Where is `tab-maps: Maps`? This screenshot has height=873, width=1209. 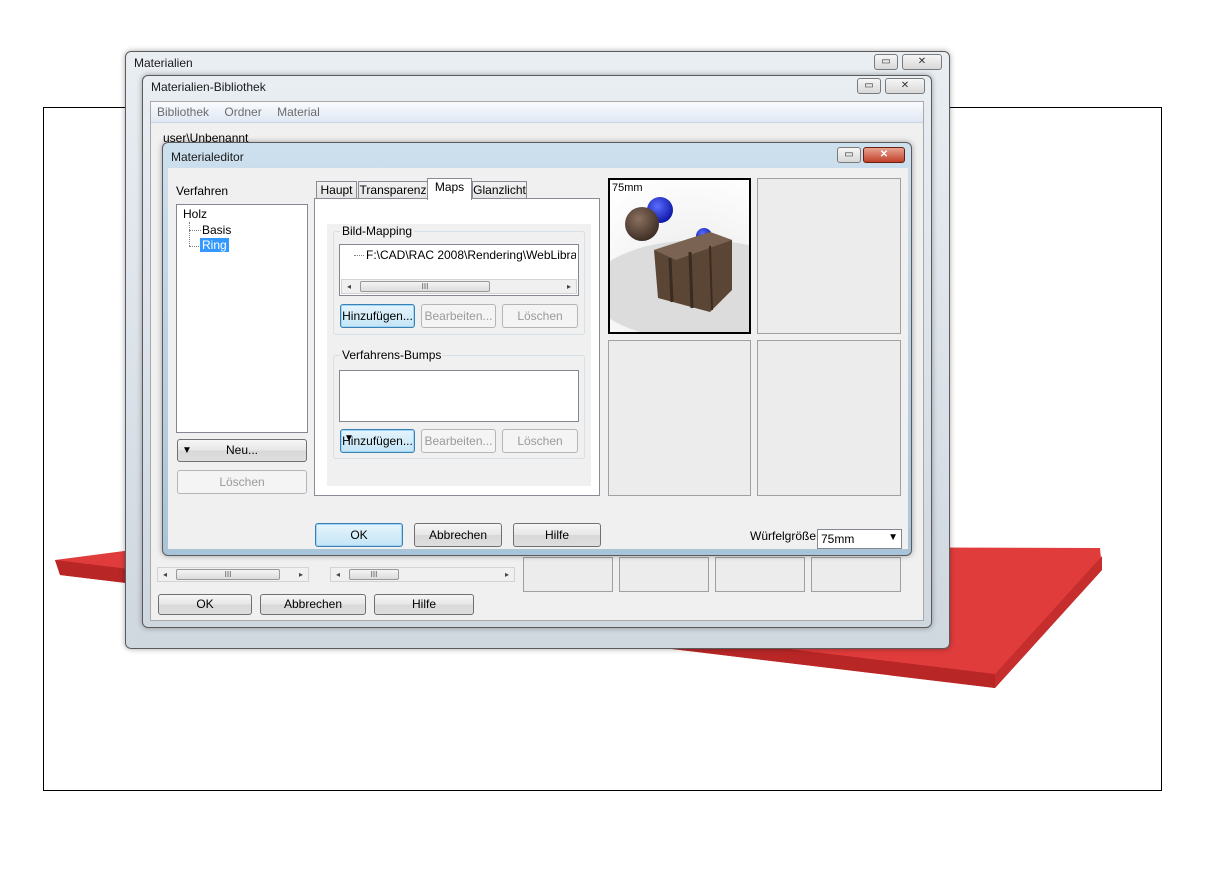
tab-maps: Maps is located at coordinates (449, 189).